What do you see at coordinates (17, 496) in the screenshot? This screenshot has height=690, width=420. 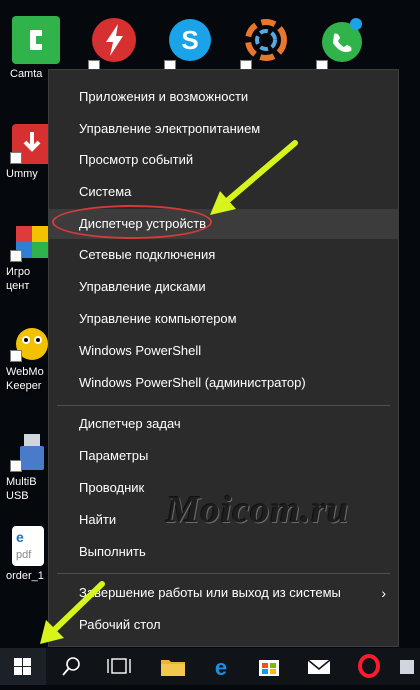 I see `desktop-icon-label: USB` at bounding box center [17, 496].